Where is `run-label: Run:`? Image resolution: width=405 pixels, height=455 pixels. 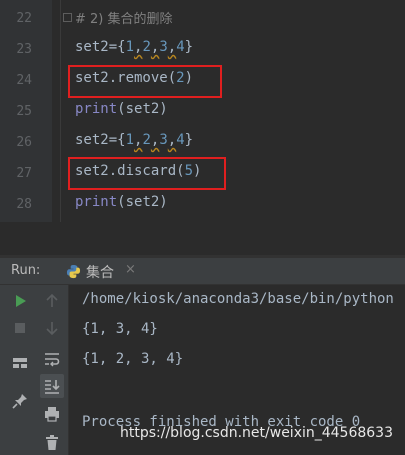 run-label: Run: is located at coordinates (26, 270).